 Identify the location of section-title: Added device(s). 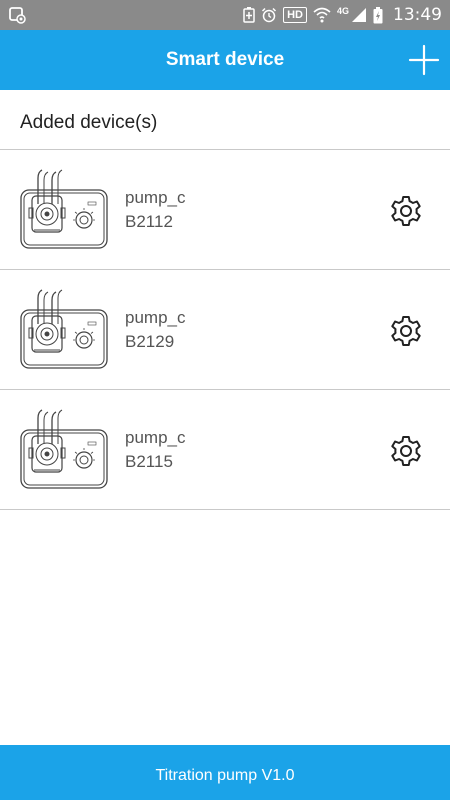
(89, 122).